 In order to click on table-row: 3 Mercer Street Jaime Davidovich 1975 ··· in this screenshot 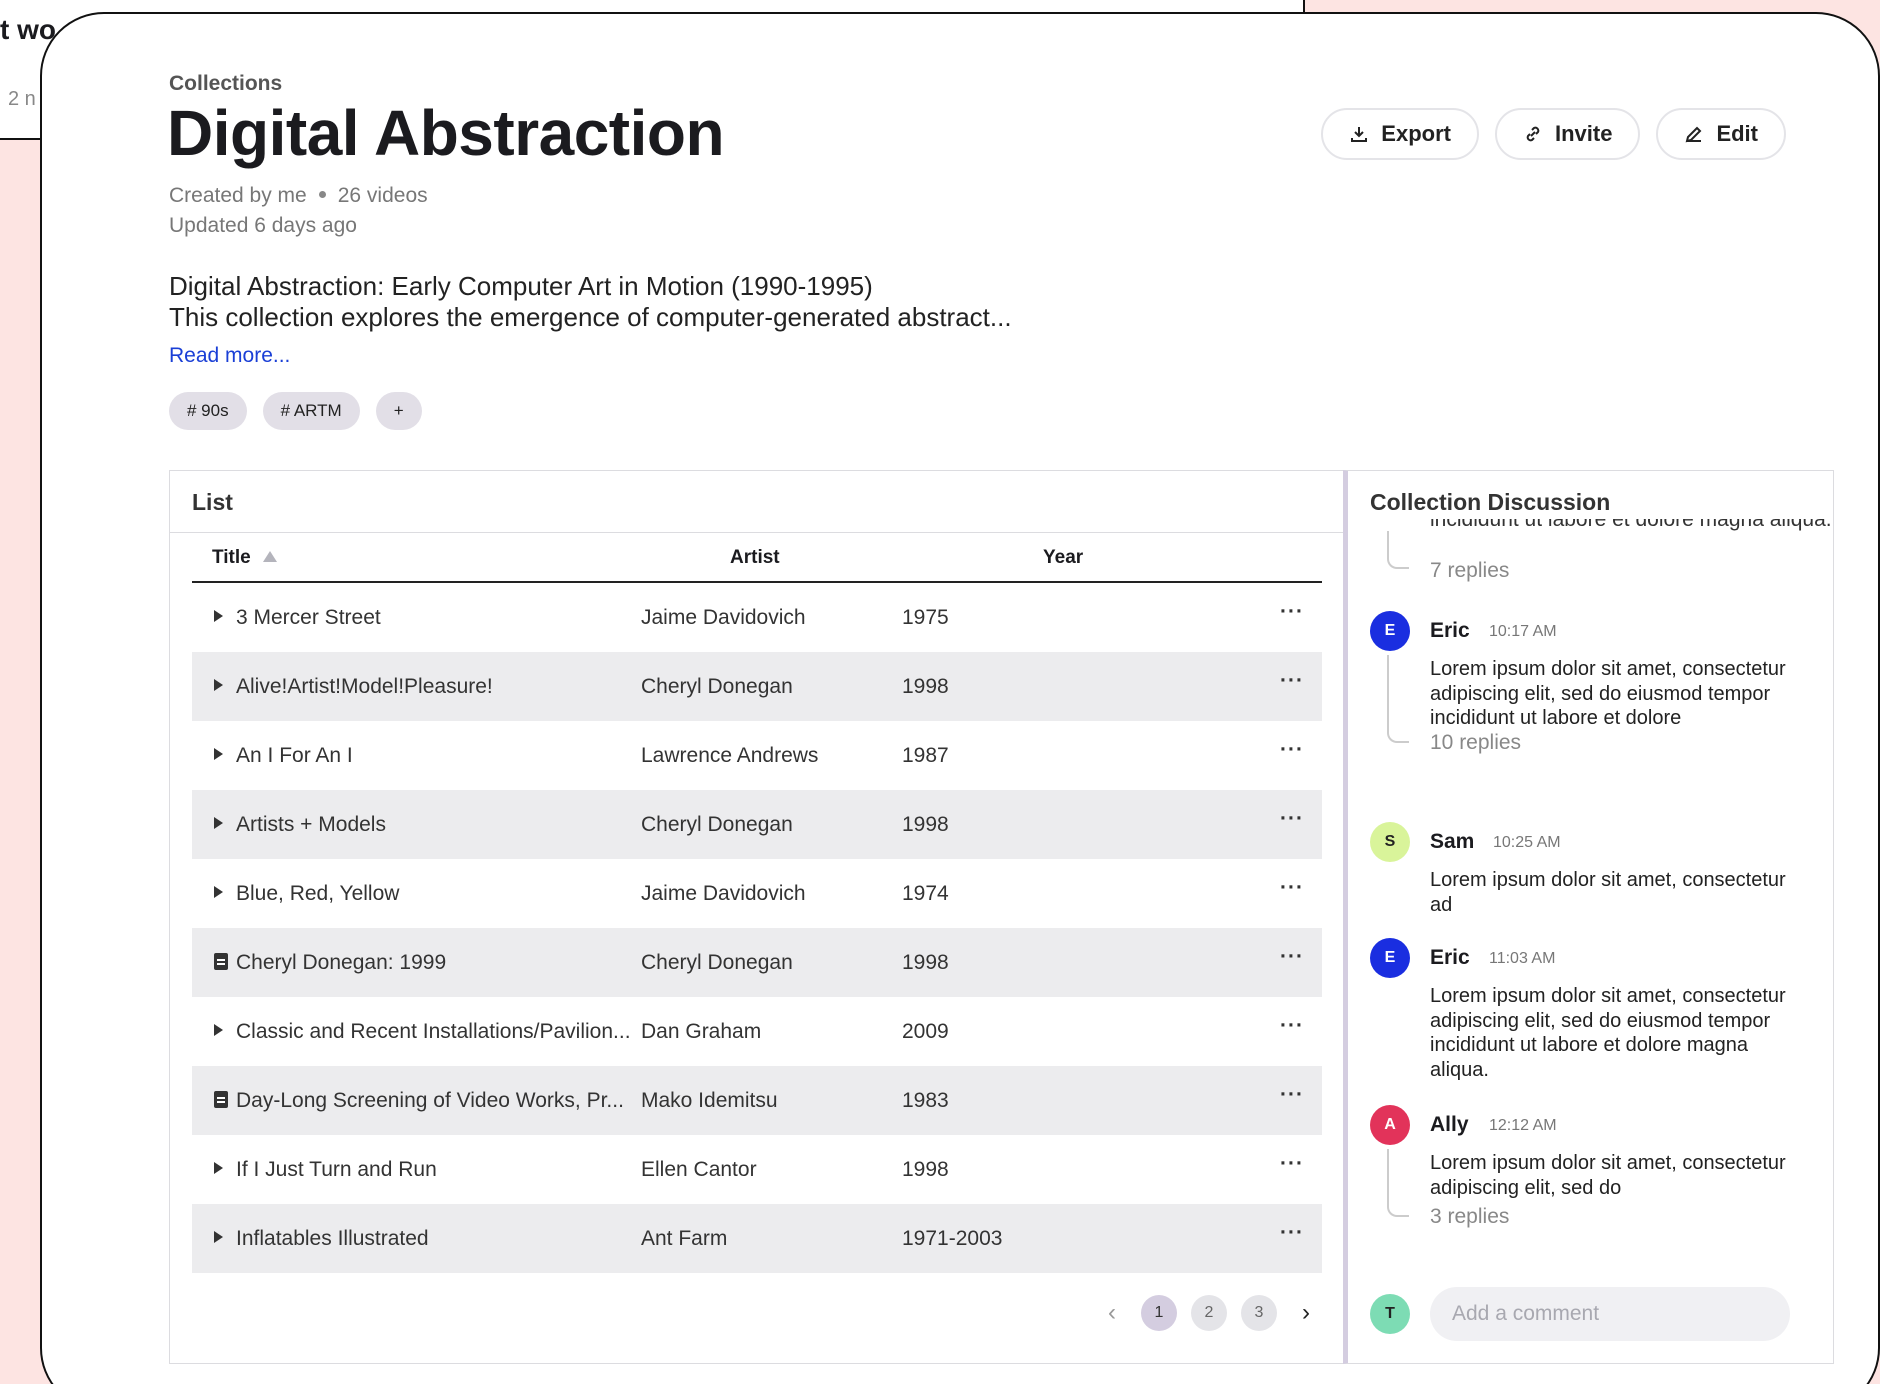, I will do `click(757, 617)`.